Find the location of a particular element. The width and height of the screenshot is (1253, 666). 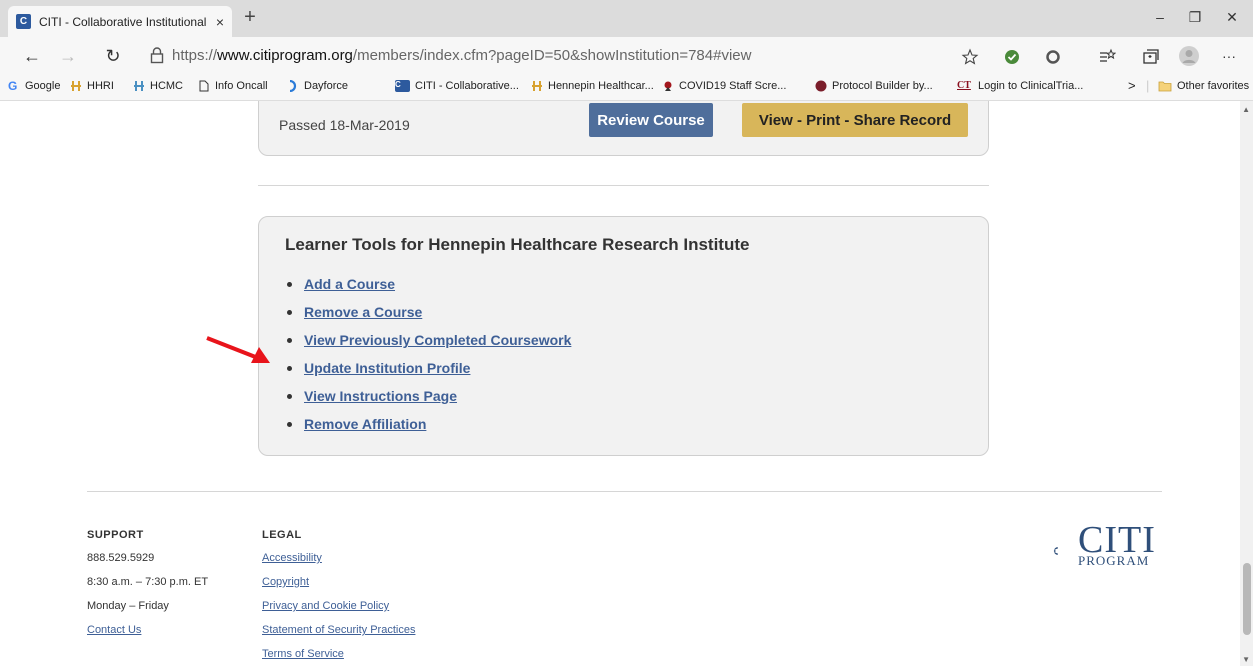

remove-affiliation-link: Remove Affiliation is located at coordinates (365, 424).